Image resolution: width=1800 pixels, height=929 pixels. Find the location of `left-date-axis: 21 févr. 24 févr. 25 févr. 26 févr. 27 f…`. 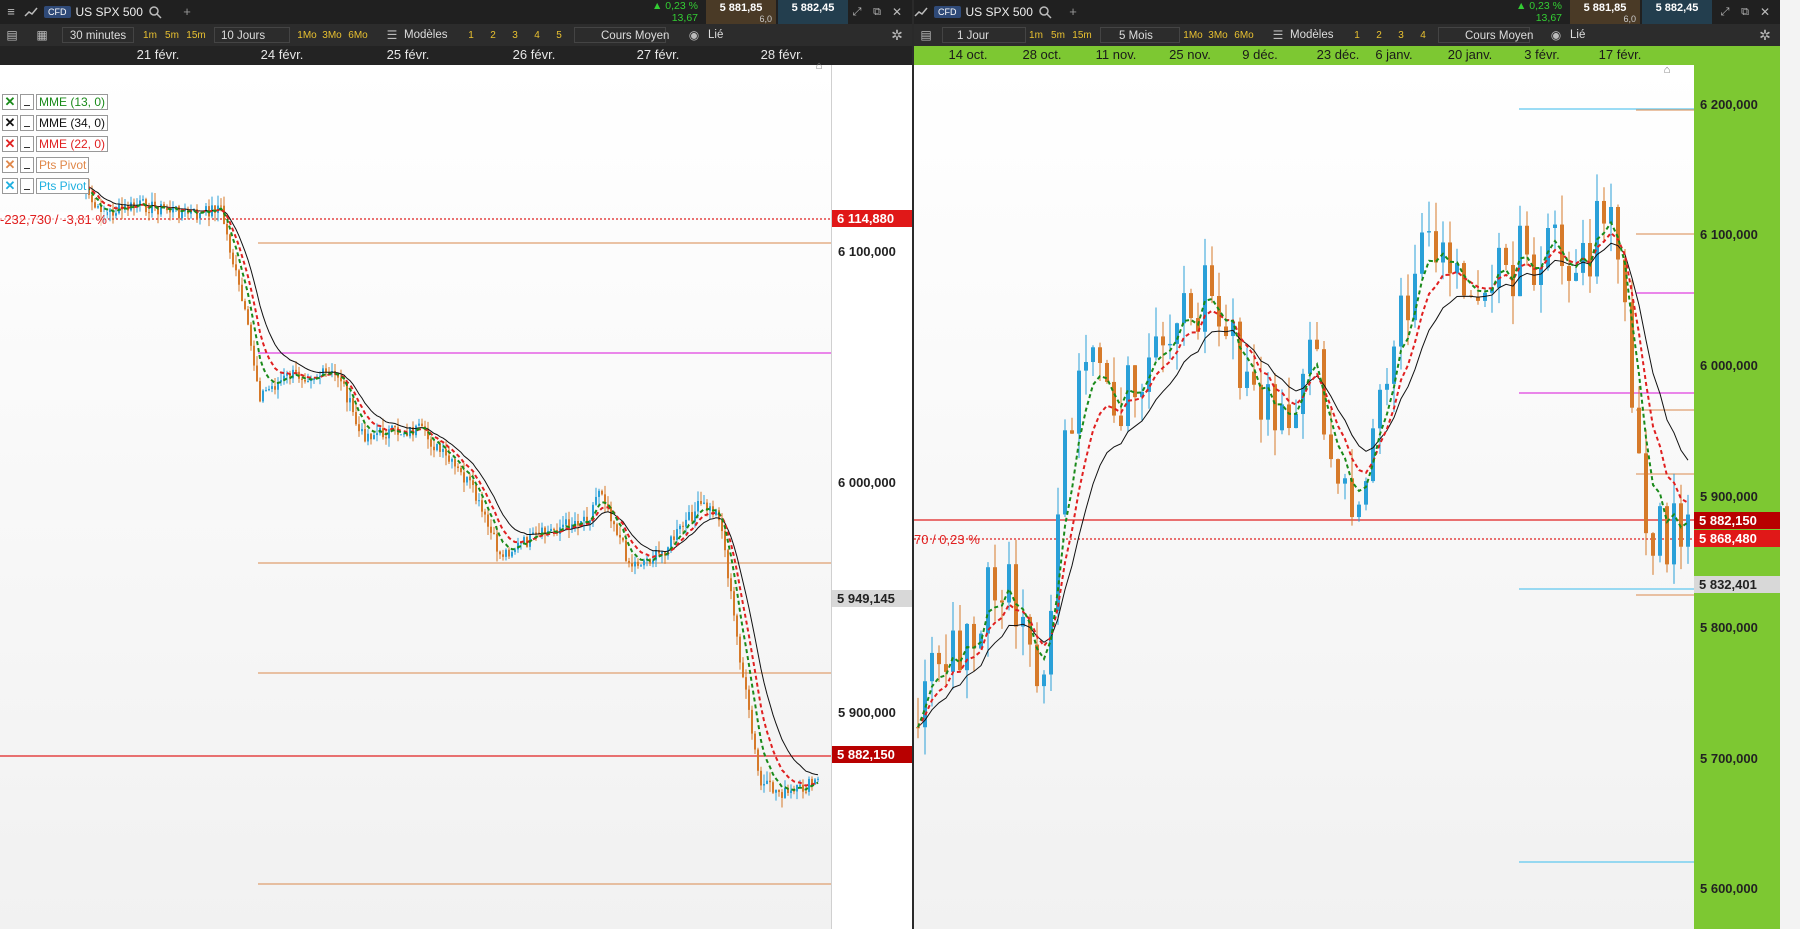

left-date-axis: 21 févr. 24 févr. 25 févr. 26 févr. 27 f… is located at coordinates (456, 55).